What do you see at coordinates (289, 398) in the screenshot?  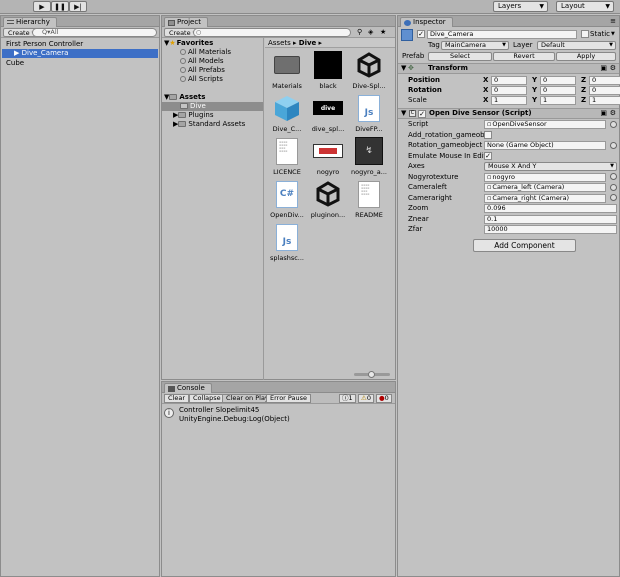 I see `console-error-pause-button: Error Pause` at bounding box center [289, 398].